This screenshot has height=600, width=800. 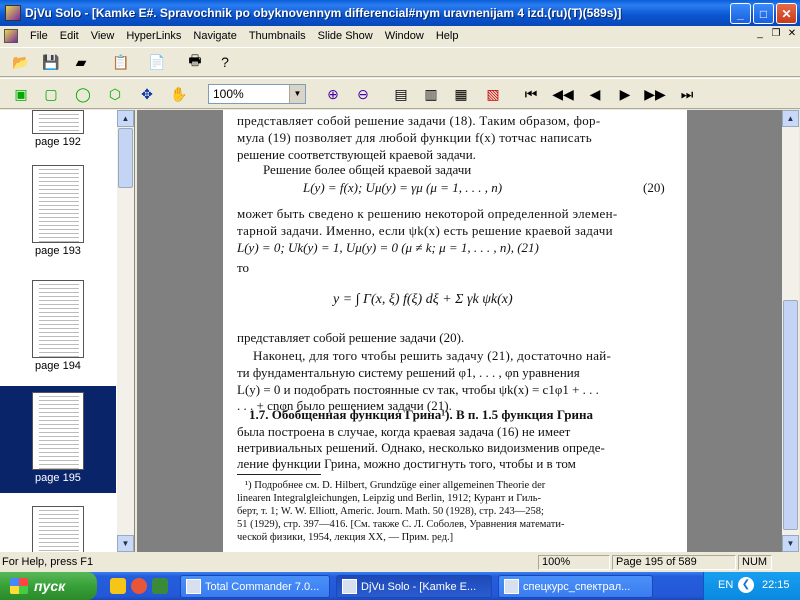 What do you see at coordinates (214, 36) in the screenshot?
I see `menu-navigate: Navigate` at bounding box center [214, 36].